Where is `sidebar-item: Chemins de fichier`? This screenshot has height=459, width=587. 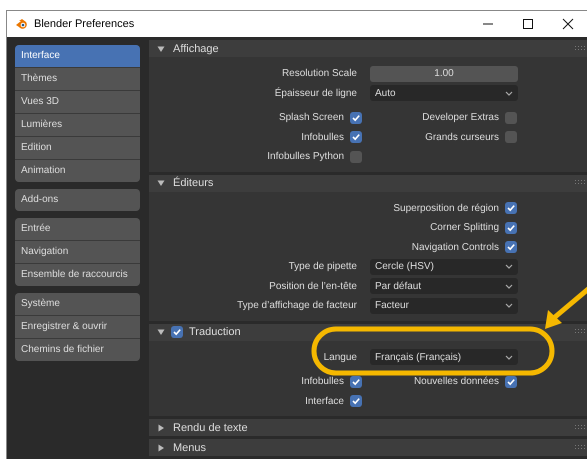 sidebar-item: Chemins de fichier is located at coordinates (77, 350).